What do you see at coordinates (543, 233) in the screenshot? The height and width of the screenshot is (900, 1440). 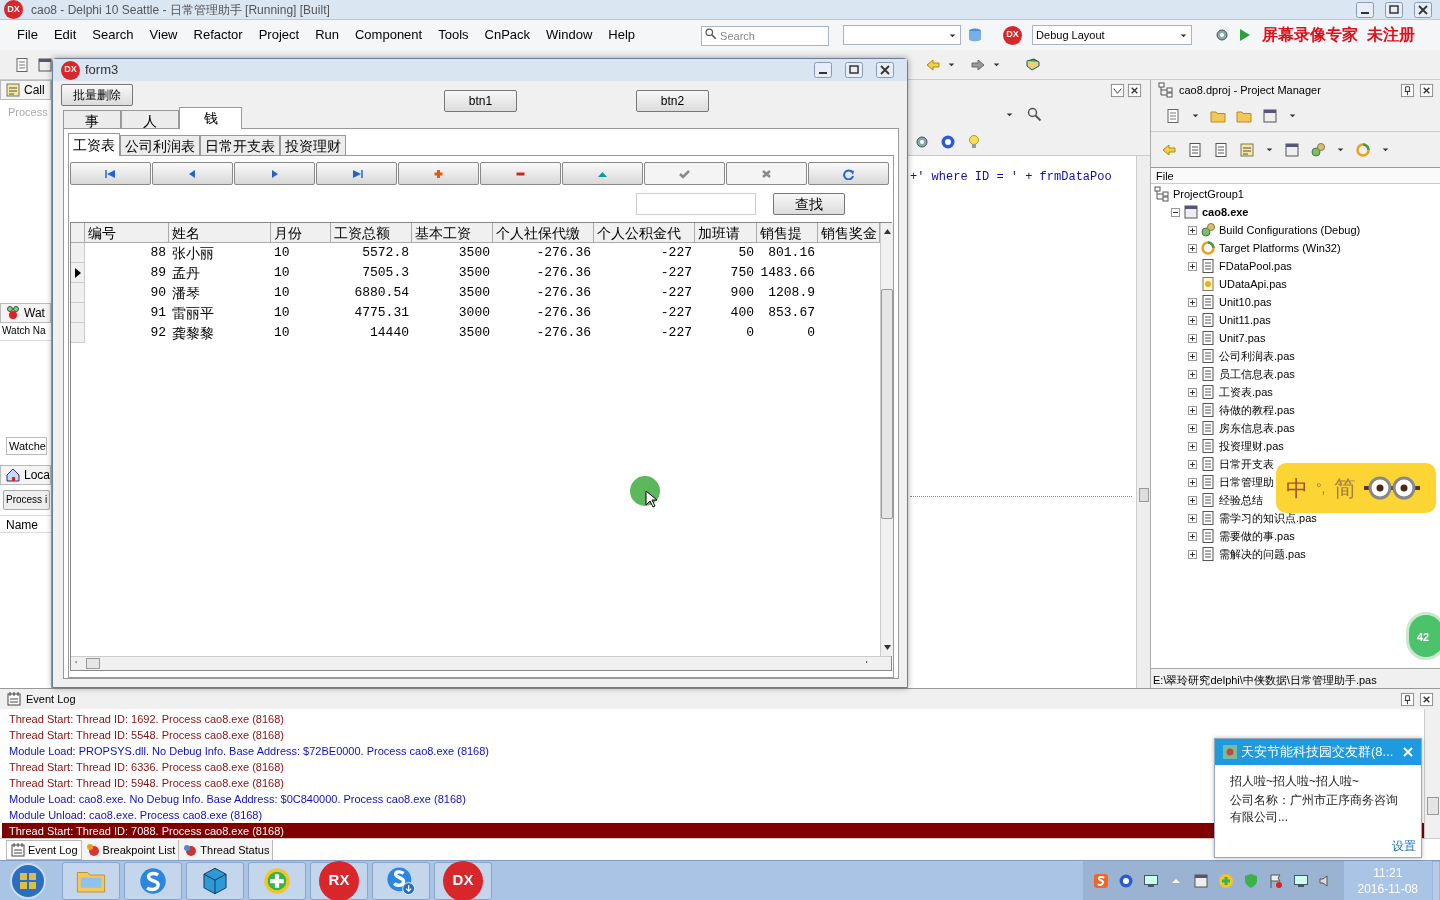 I see `column-header: 个人社保代缴` at bounding box center [543, 233].